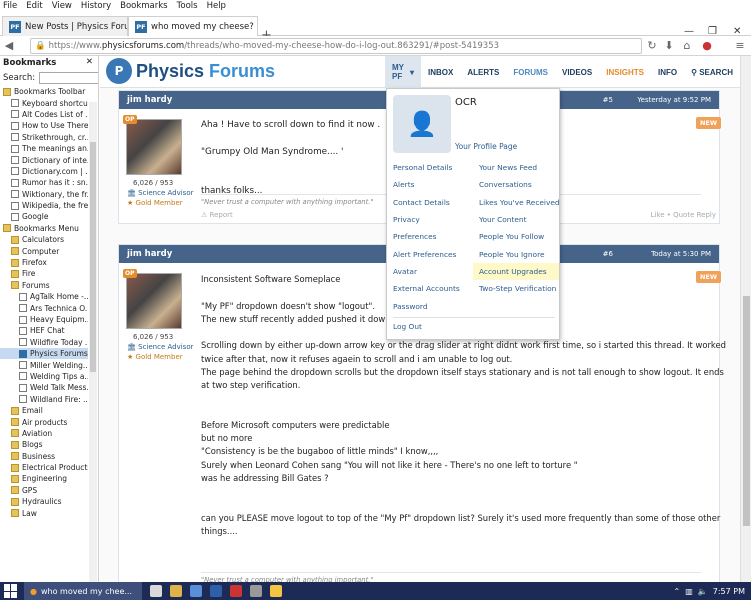 This screenshot has width=751, height=600. Describe the element at coordinates (216, 591) in the screenshot. I see `word-icon` at that location.